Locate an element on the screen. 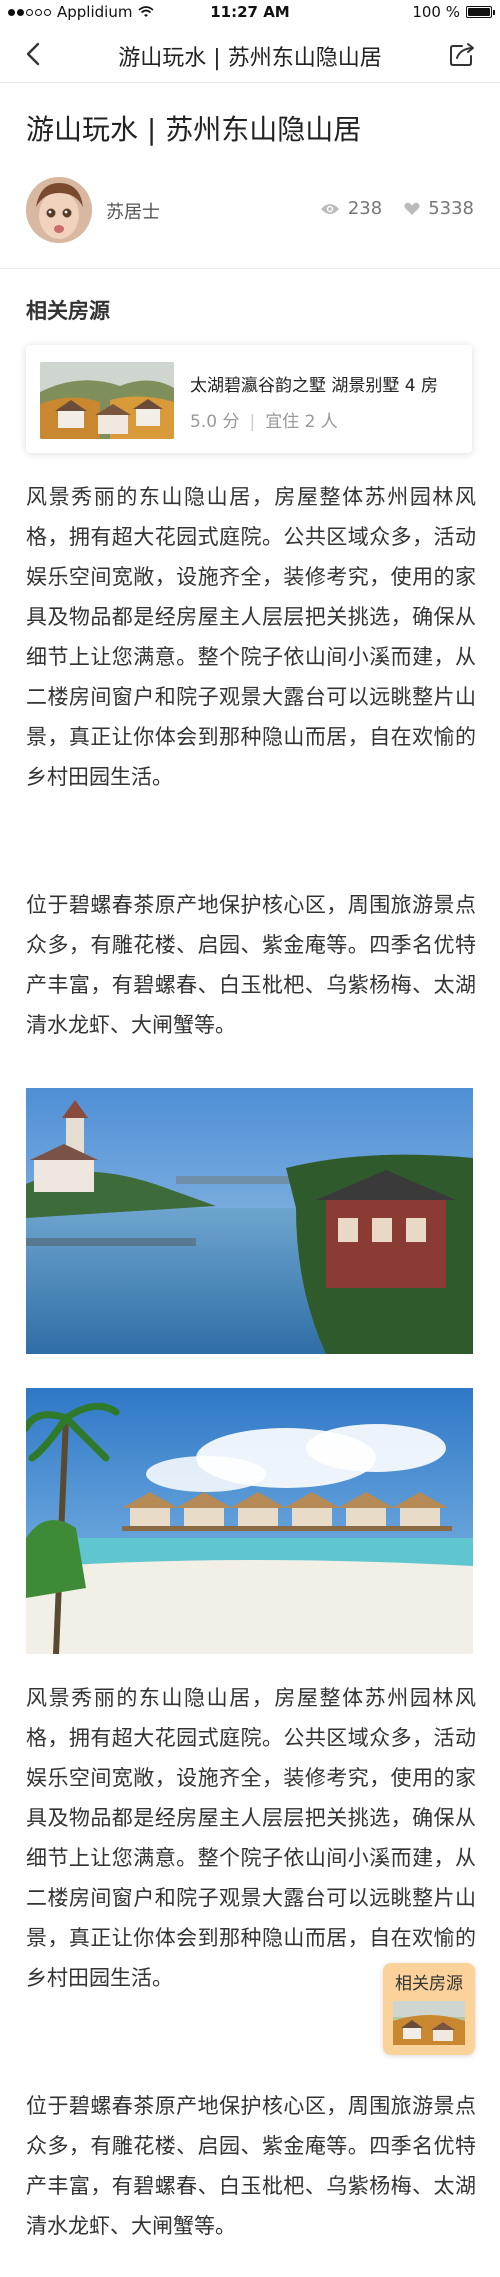 This screenshot has height=2277, width=500. listing-capacity: 宜住 2 人 is located at coordinates (301, 422).